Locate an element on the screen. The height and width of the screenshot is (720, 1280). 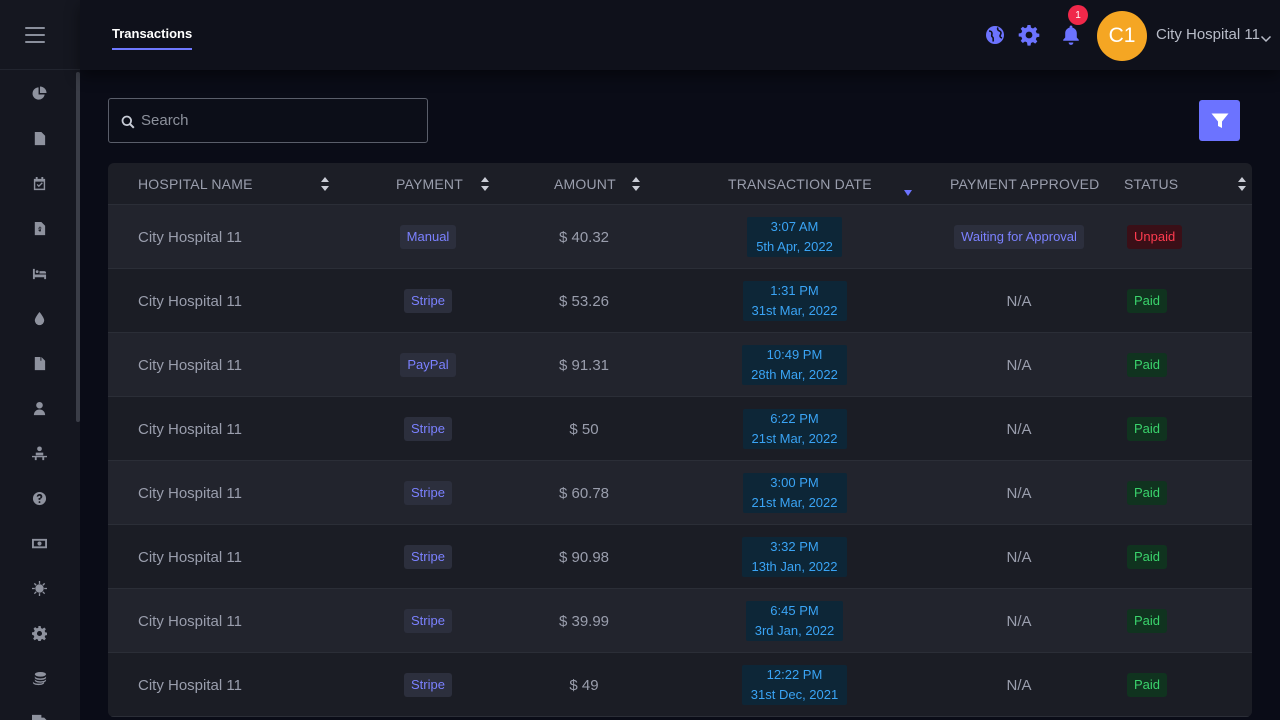
amount-cell: $ 49 is located at coordinates (584, 685).